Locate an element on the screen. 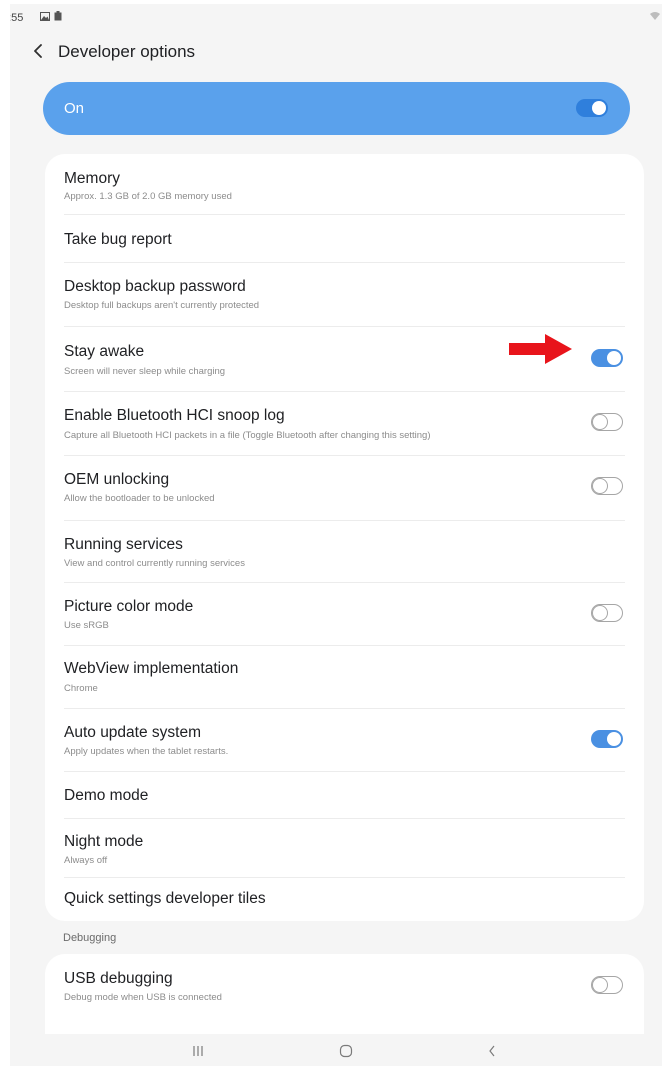  setting-title: WebView implementation is located at coordinates (151, 668).